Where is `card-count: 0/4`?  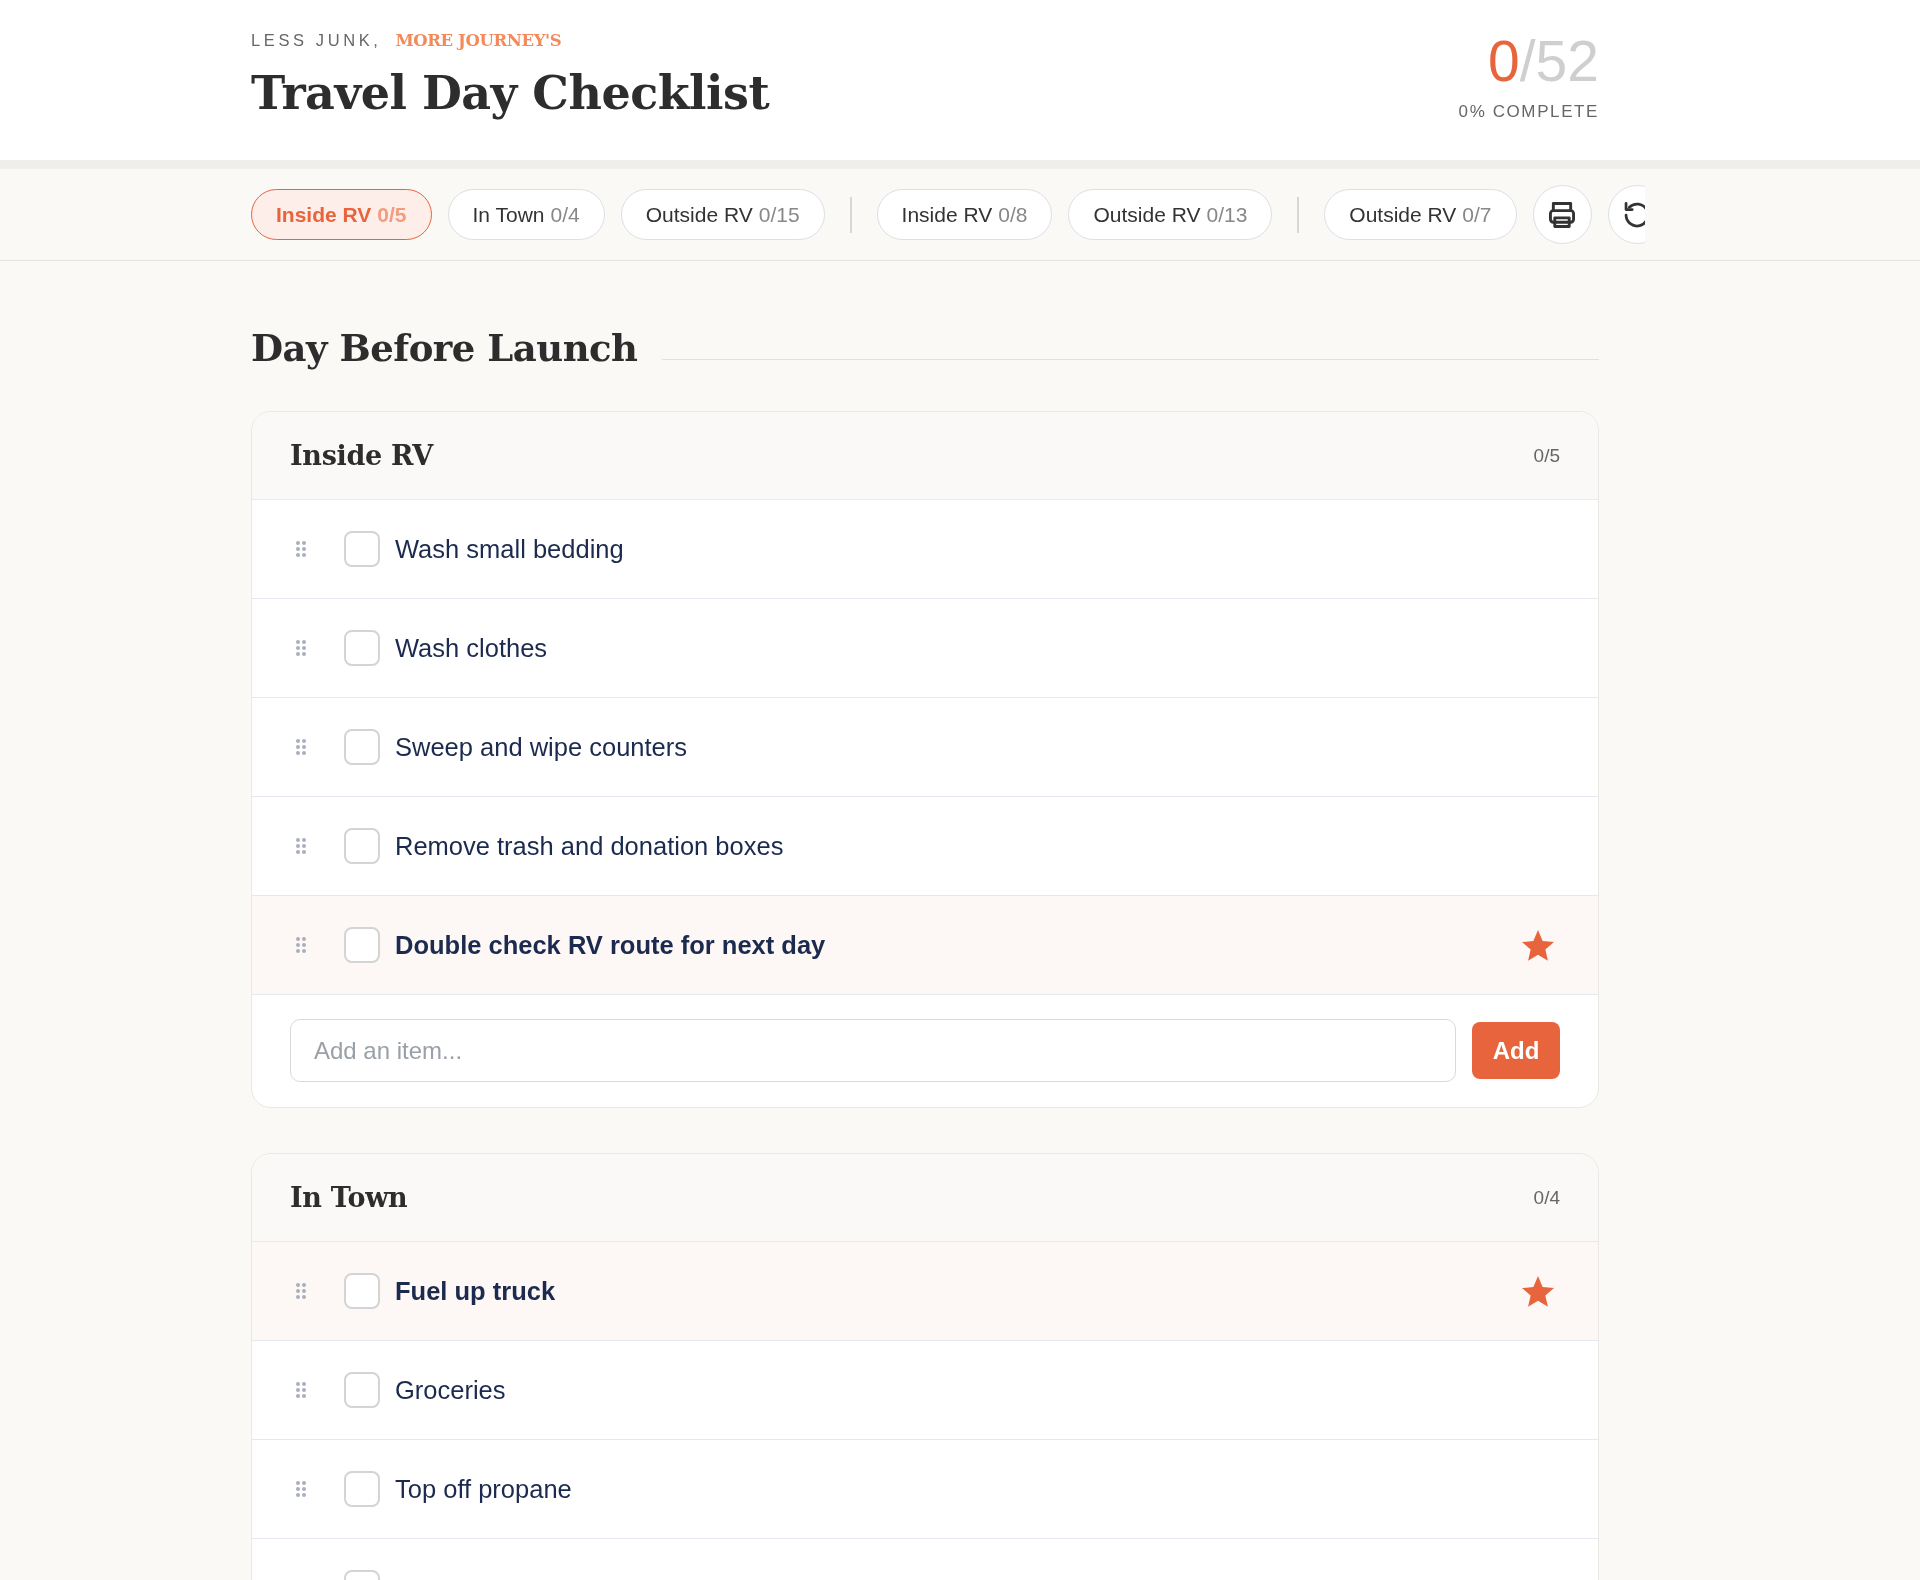 card-count: 0/4 is located at coordinates (1546, 1197).